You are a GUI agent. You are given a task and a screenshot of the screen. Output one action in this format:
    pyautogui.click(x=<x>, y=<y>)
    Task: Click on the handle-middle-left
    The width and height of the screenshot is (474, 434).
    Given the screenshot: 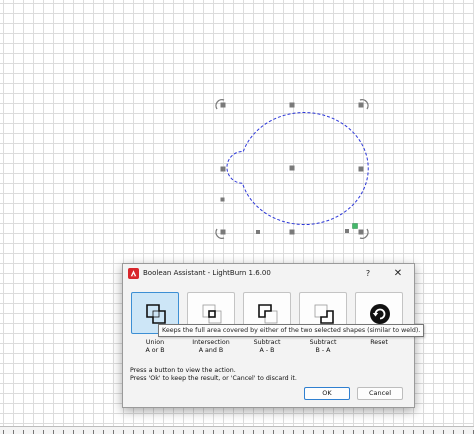 What is the action you would take?
    pyautogui.click(x=223, y=169)
    